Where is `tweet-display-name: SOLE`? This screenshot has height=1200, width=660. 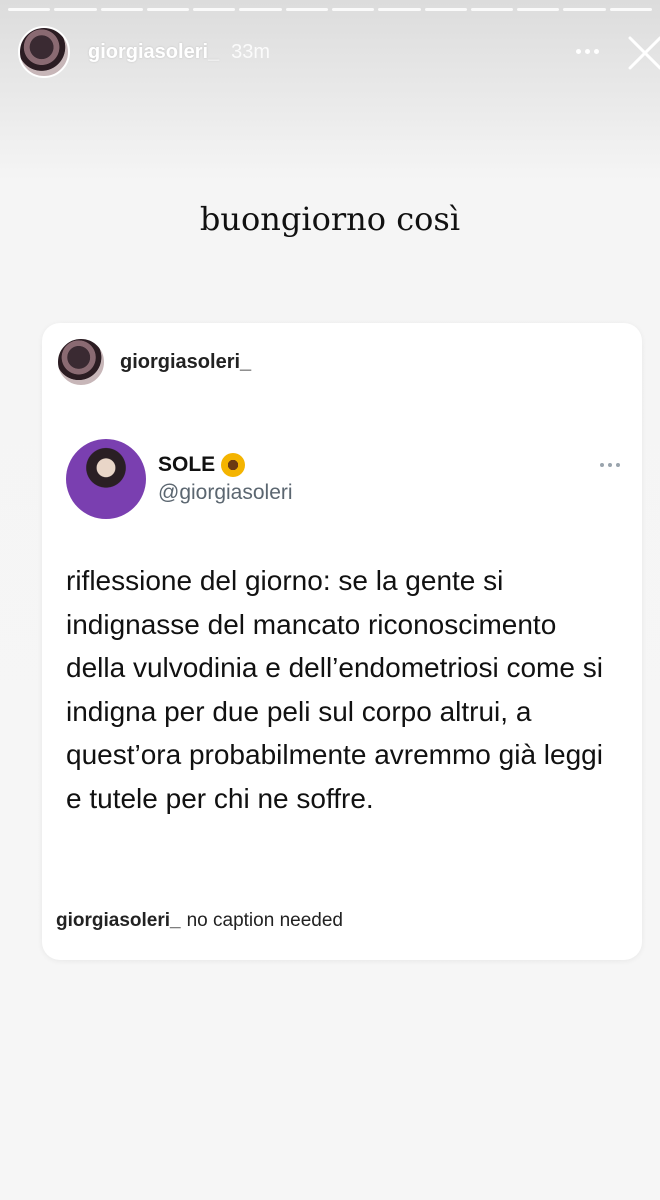 tweet-display-name: SOLE is located at coordinates (225, 465).